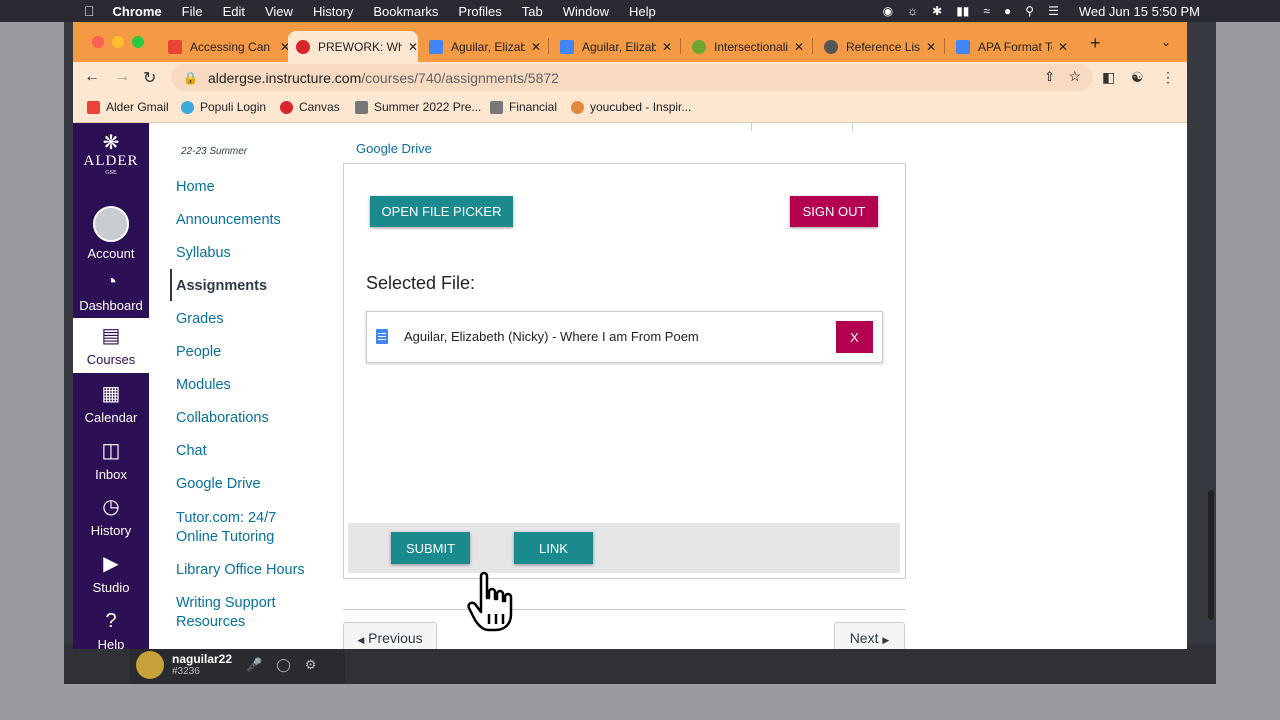 The image size is (1280, 720). I want to click on menu-window: Window, so click(586, 11).